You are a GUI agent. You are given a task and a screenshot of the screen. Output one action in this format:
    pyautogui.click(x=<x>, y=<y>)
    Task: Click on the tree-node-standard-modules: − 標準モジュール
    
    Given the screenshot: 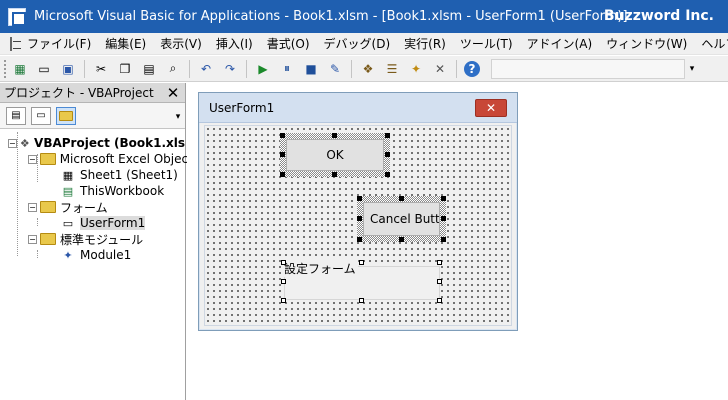 What is the action you would take?
    pyautogui.click(x=92, y=239)
    